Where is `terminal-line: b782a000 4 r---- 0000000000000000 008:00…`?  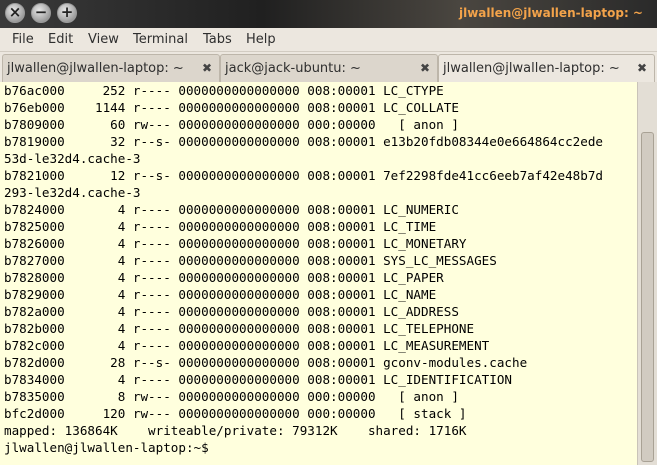
terminal-line: b782a000 4 r---- 0000000000000000 008:00… is located at coordinates (231, 311).